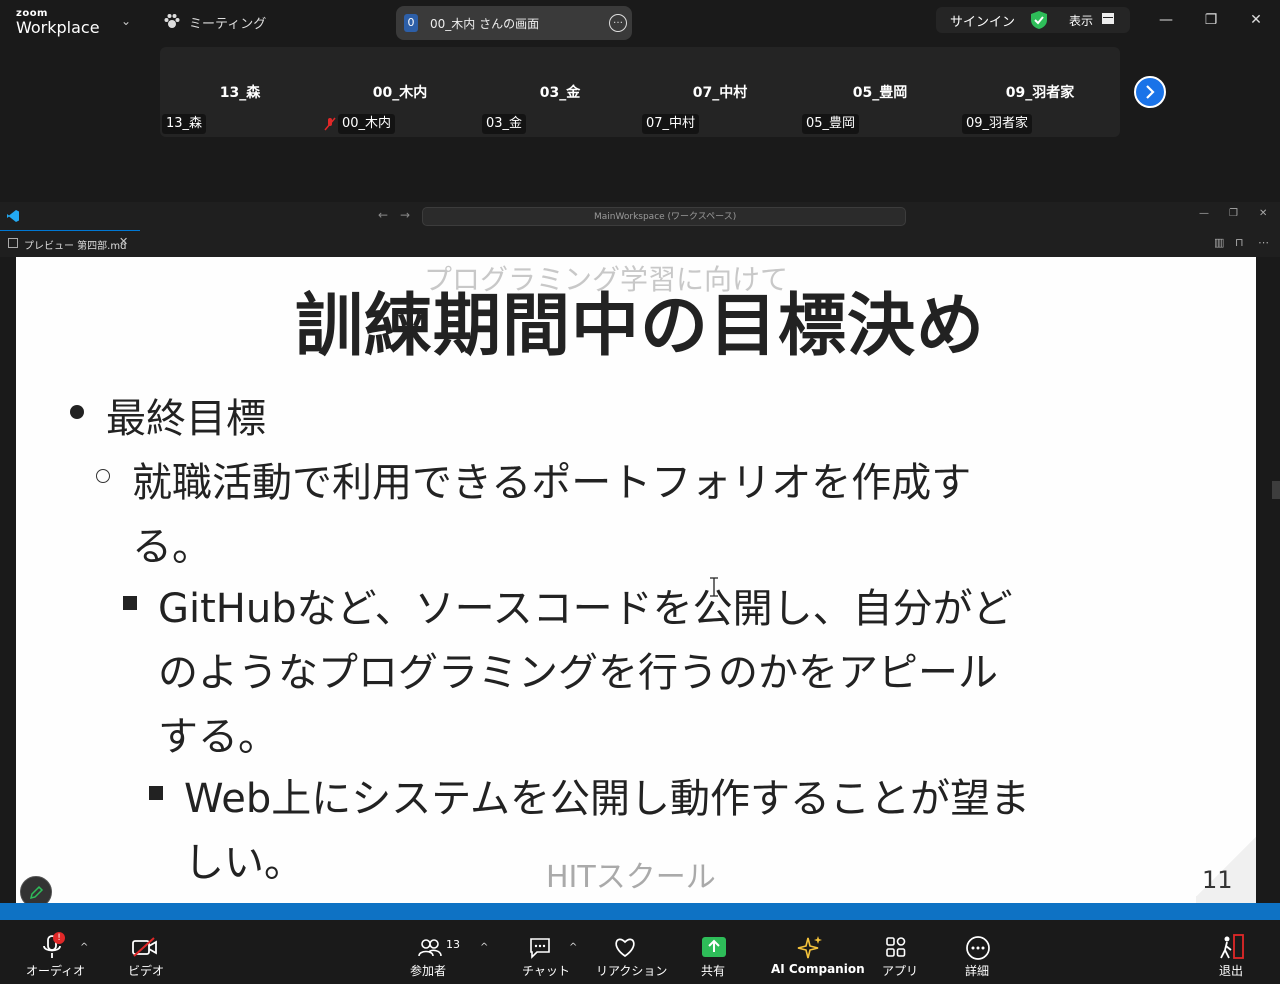 The width and height of the screenshot is (1280, 984). What do you see at coordinates (1081, 20) in the screenshot?
I see `view-button: 表示` at bounding box center [1081, 20].